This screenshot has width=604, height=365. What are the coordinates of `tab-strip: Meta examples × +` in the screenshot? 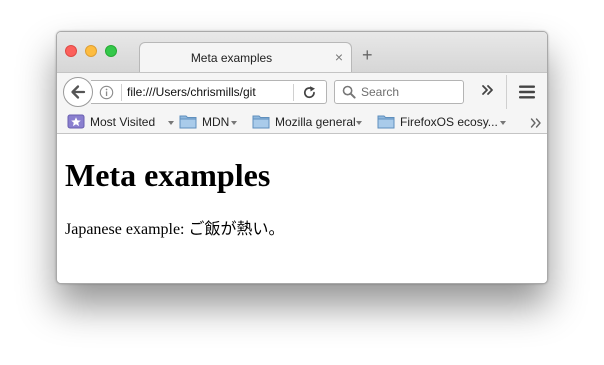 It's located at (302, 52).